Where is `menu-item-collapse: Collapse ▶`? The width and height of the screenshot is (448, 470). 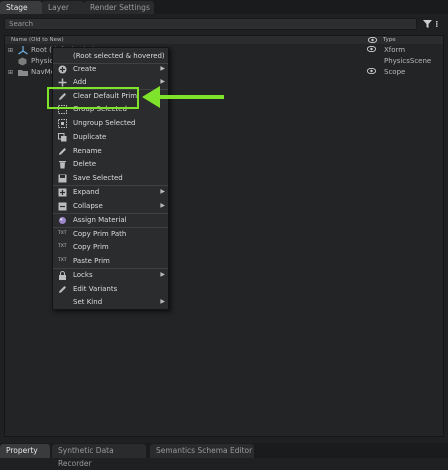 menu-item-collapse: Collapse ▶ is located at coordinates (110, 206).